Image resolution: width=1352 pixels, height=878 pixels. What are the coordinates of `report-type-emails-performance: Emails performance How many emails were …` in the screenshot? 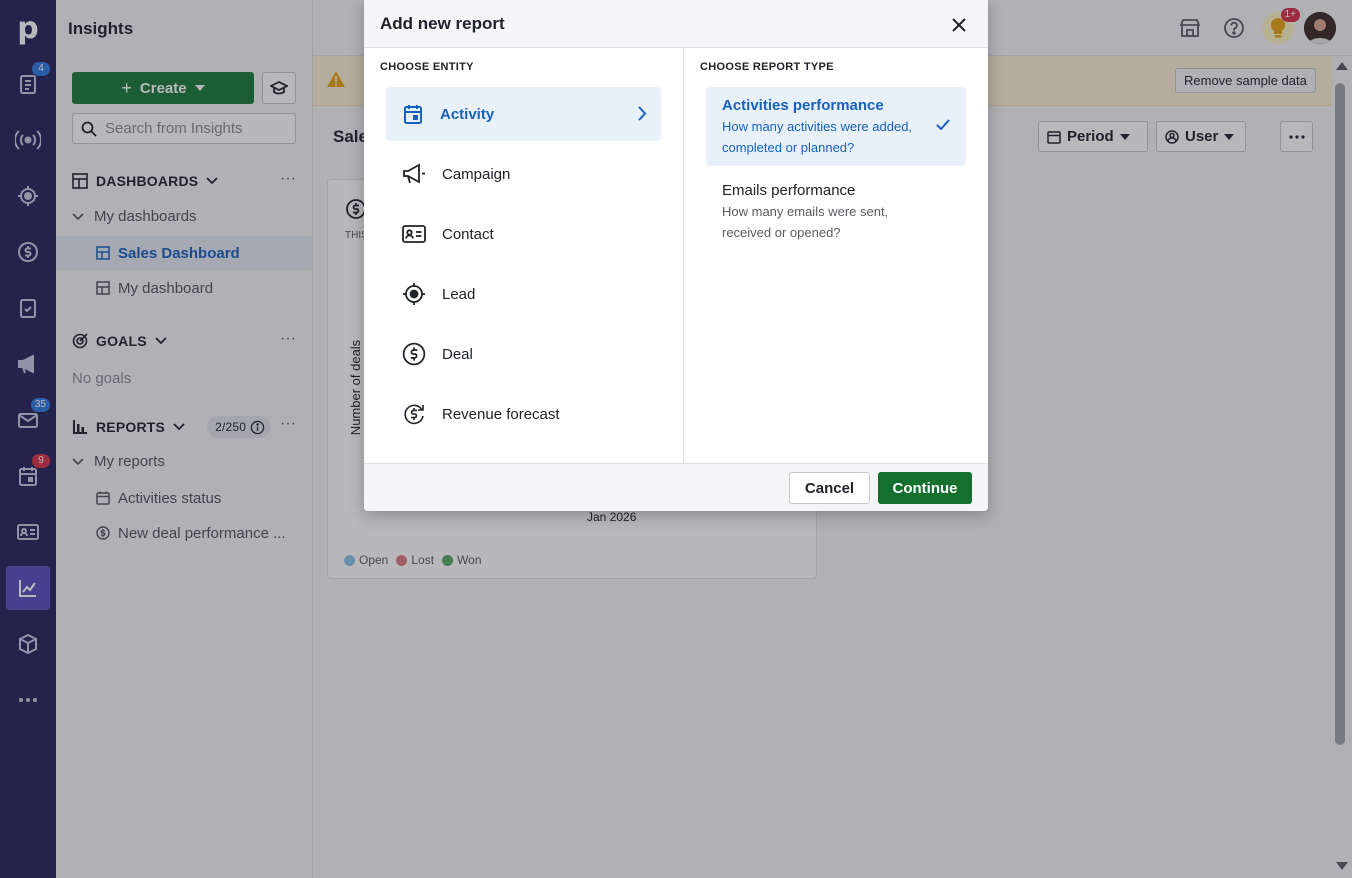 It's located at (836, 211).